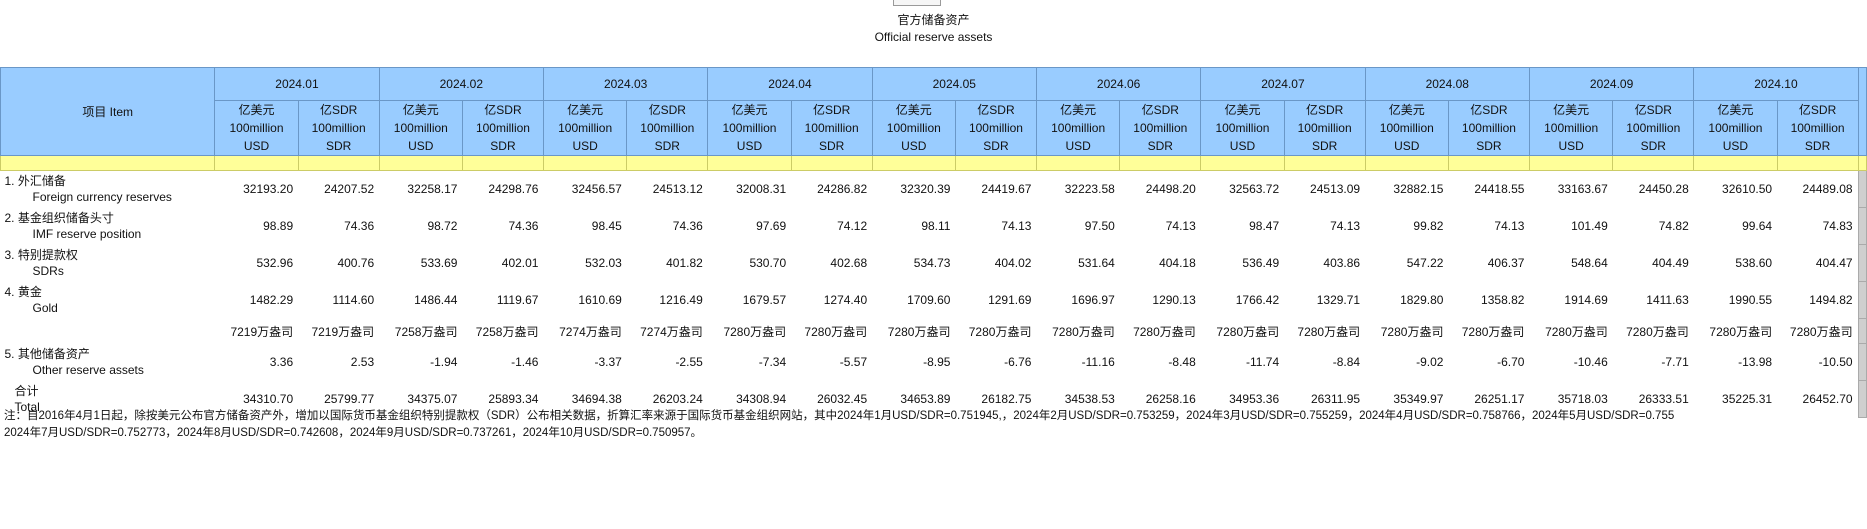 The height and width of the screenshot is (529, 1867). Describe the element at coordinates (590, 331) in the screenshot. I see `value-cell: 7274万盎司` at that location.